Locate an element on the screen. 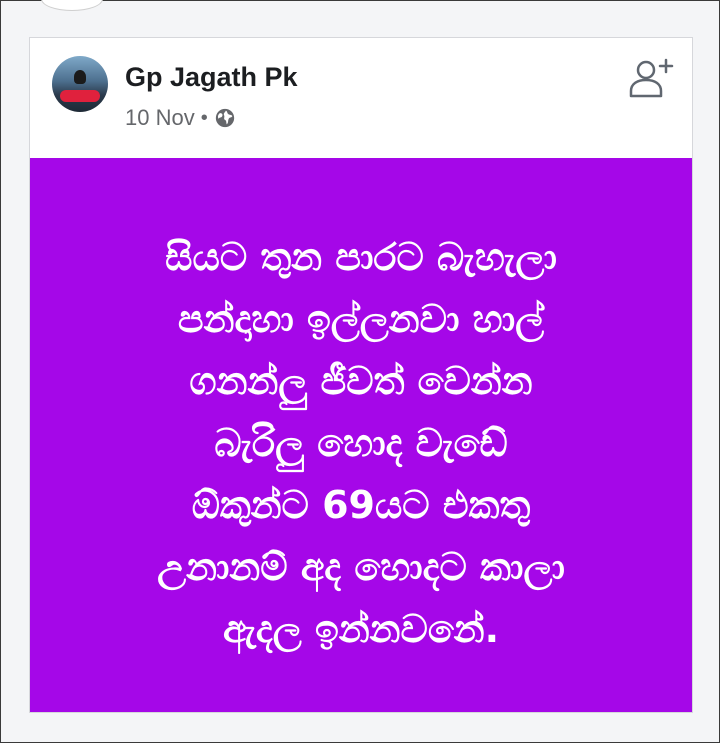 This screenshot has width=720, height=743. post-date: 10 Nov is located at coordinates (160, 118).